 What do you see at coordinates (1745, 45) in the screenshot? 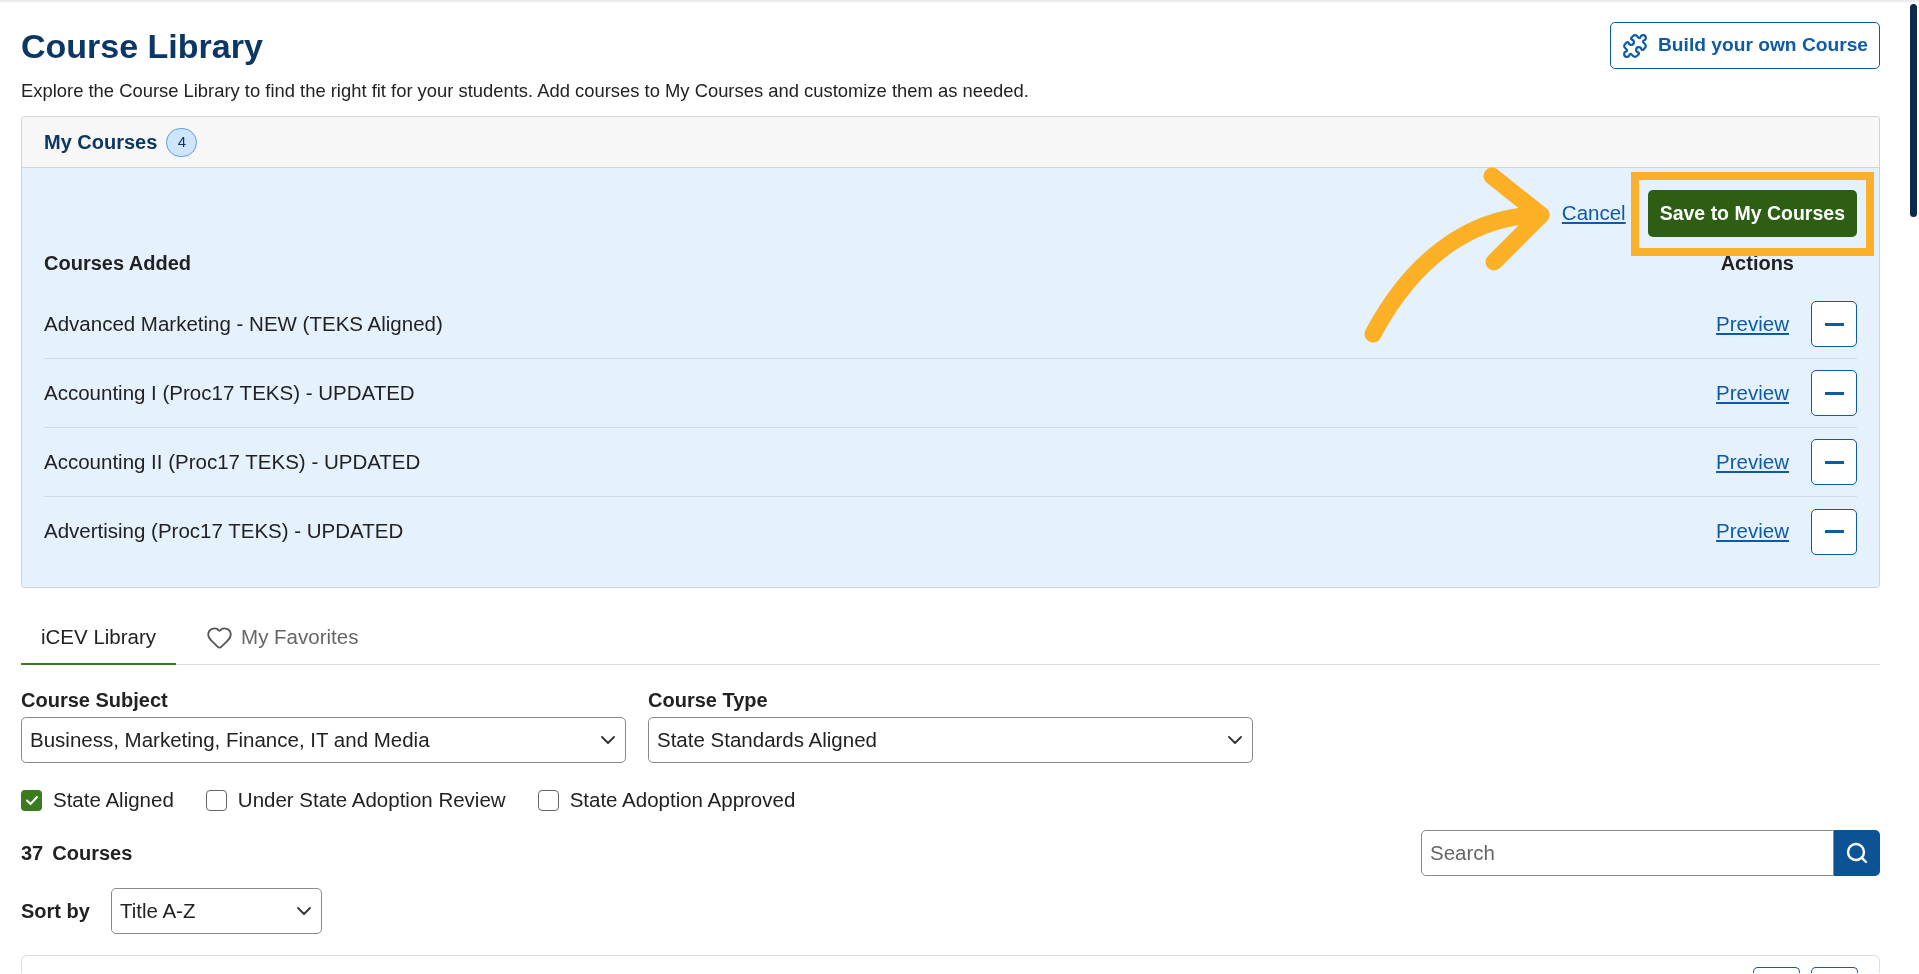
I see `build-course-button: Build your own Course` at bounding box center [1745, 45].